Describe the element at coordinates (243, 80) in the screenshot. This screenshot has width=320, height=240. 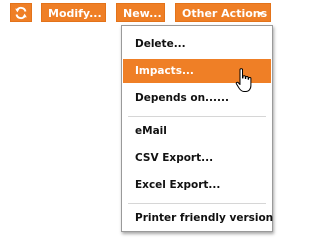
I see `hand-pointer-icon` at that location.